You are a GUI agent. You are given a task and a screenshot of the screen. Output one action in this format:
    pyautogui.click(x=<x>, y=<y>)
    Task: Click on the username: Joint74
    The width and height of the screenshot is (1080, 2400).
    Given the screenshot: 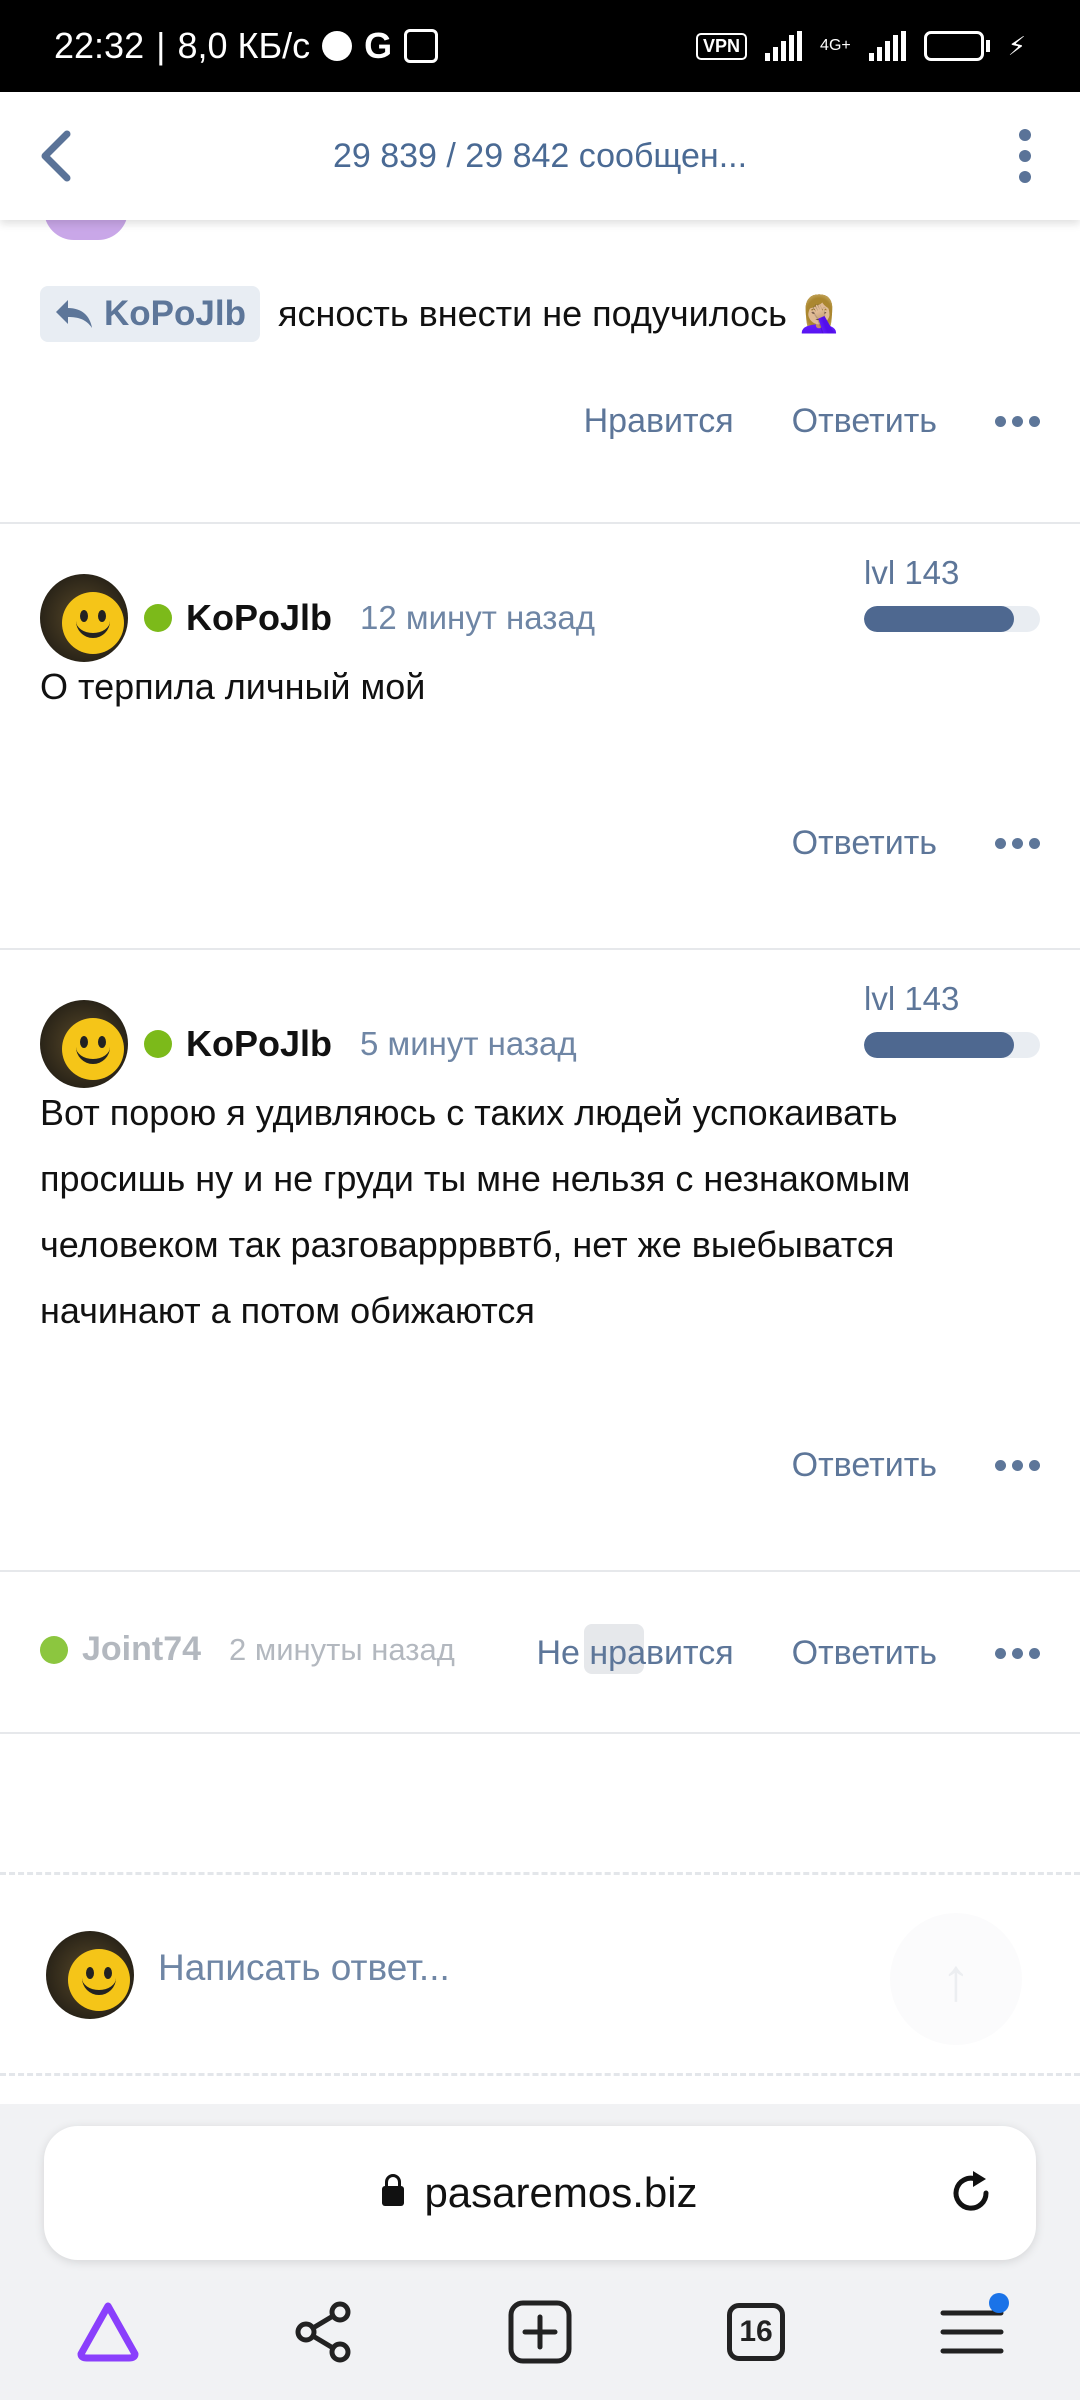 What is the action you would take?
    pyautogui.click(x=141, y=1649)
    